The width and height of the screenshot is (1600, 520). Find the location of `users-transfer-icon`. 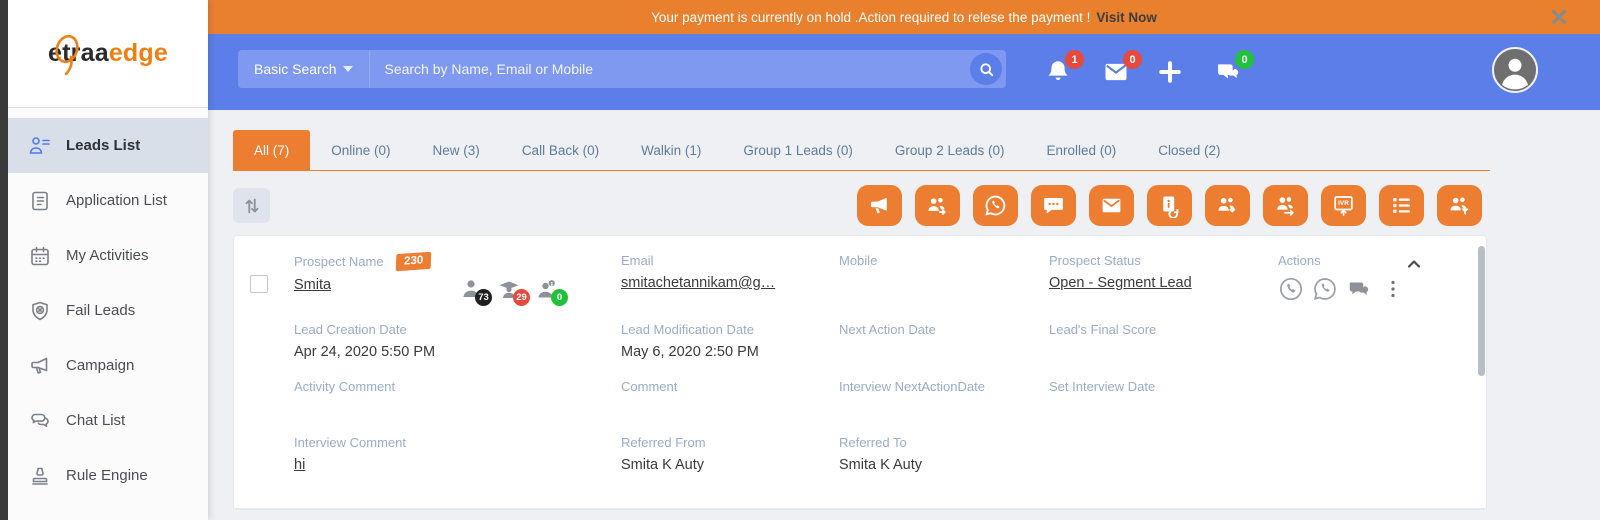

users-transfer-icon is located at coordinates (1285, 206).